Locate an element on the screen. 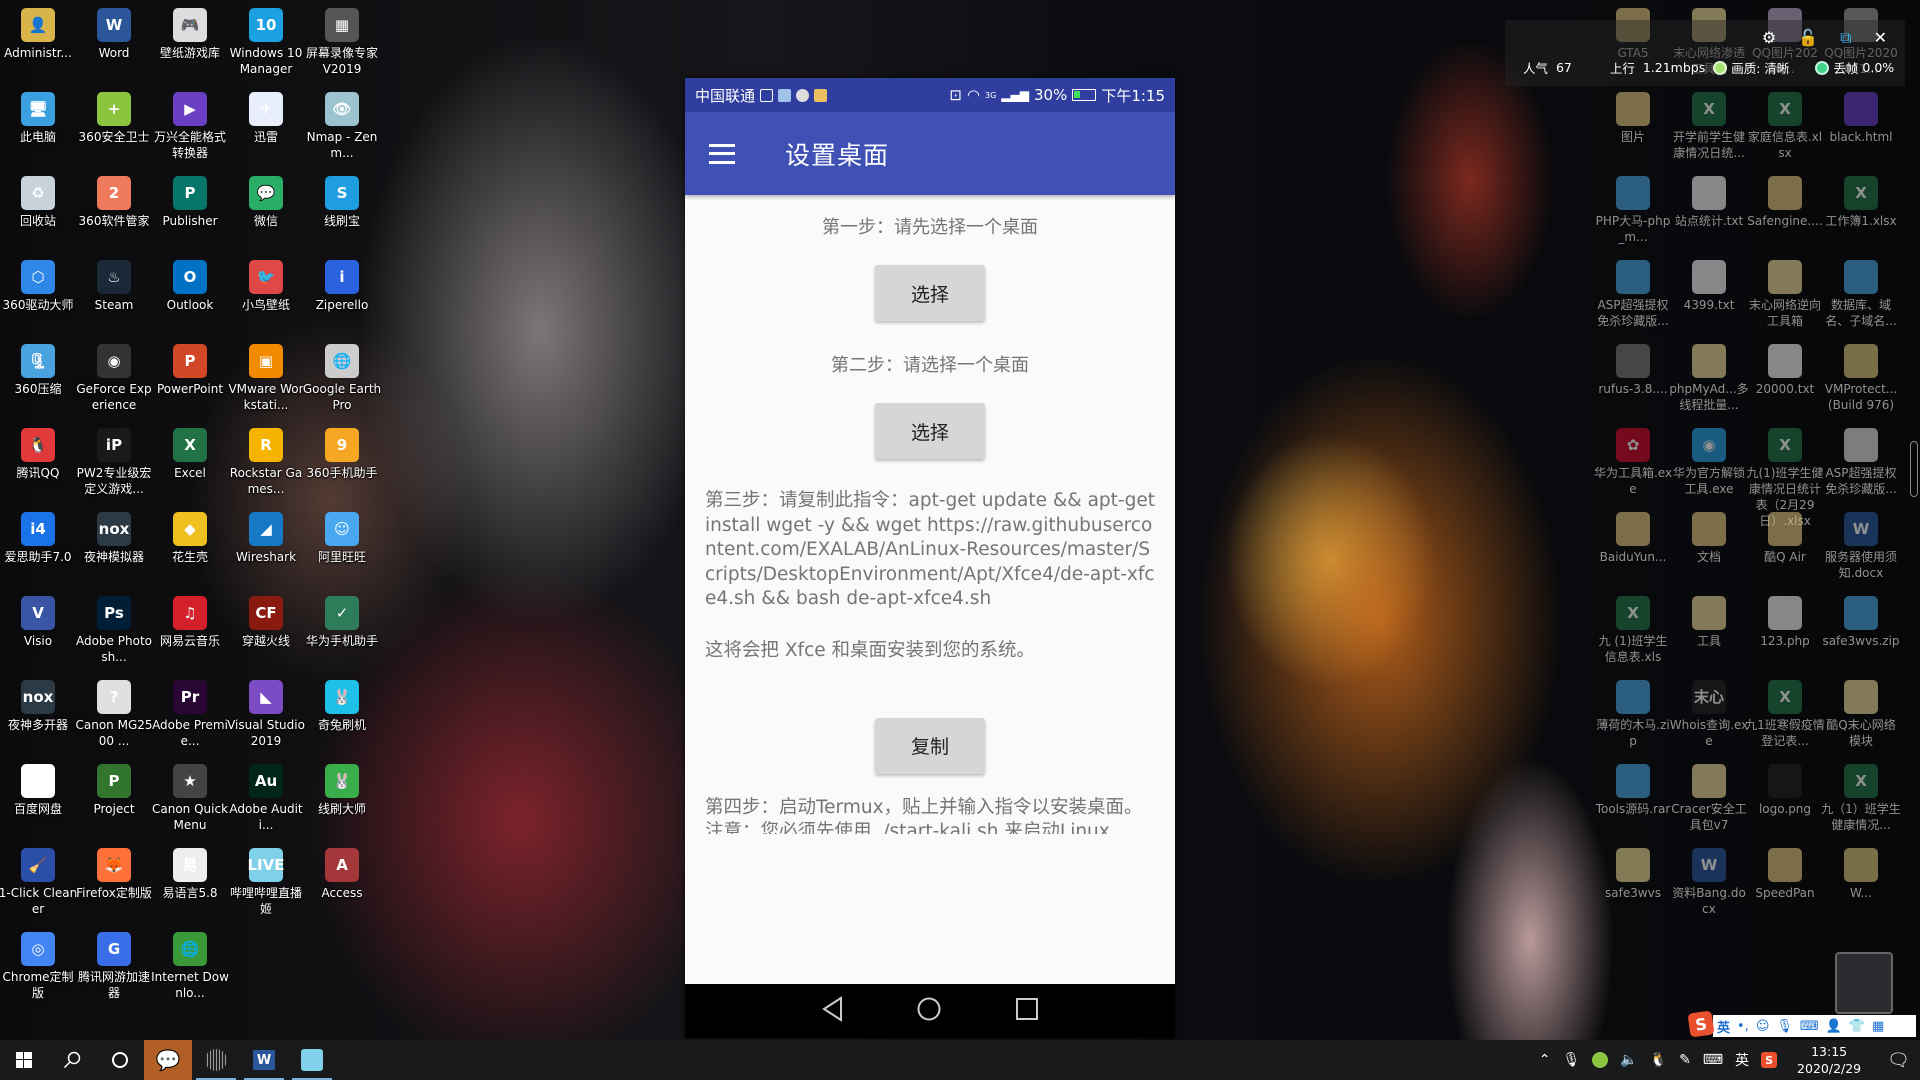  desktop-icon: O Outlook is located at coordinates (190, 286).